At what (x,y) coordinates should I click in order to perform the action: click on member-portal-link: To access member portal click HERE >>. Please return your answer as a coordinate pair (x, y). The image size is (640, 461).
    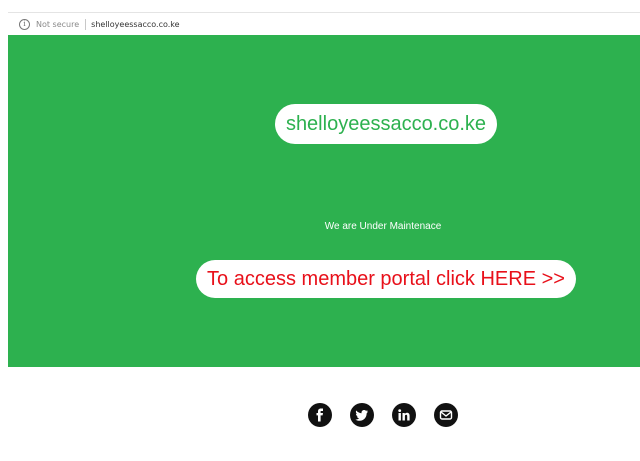
    Looking at the image, I should click on (386, 279).